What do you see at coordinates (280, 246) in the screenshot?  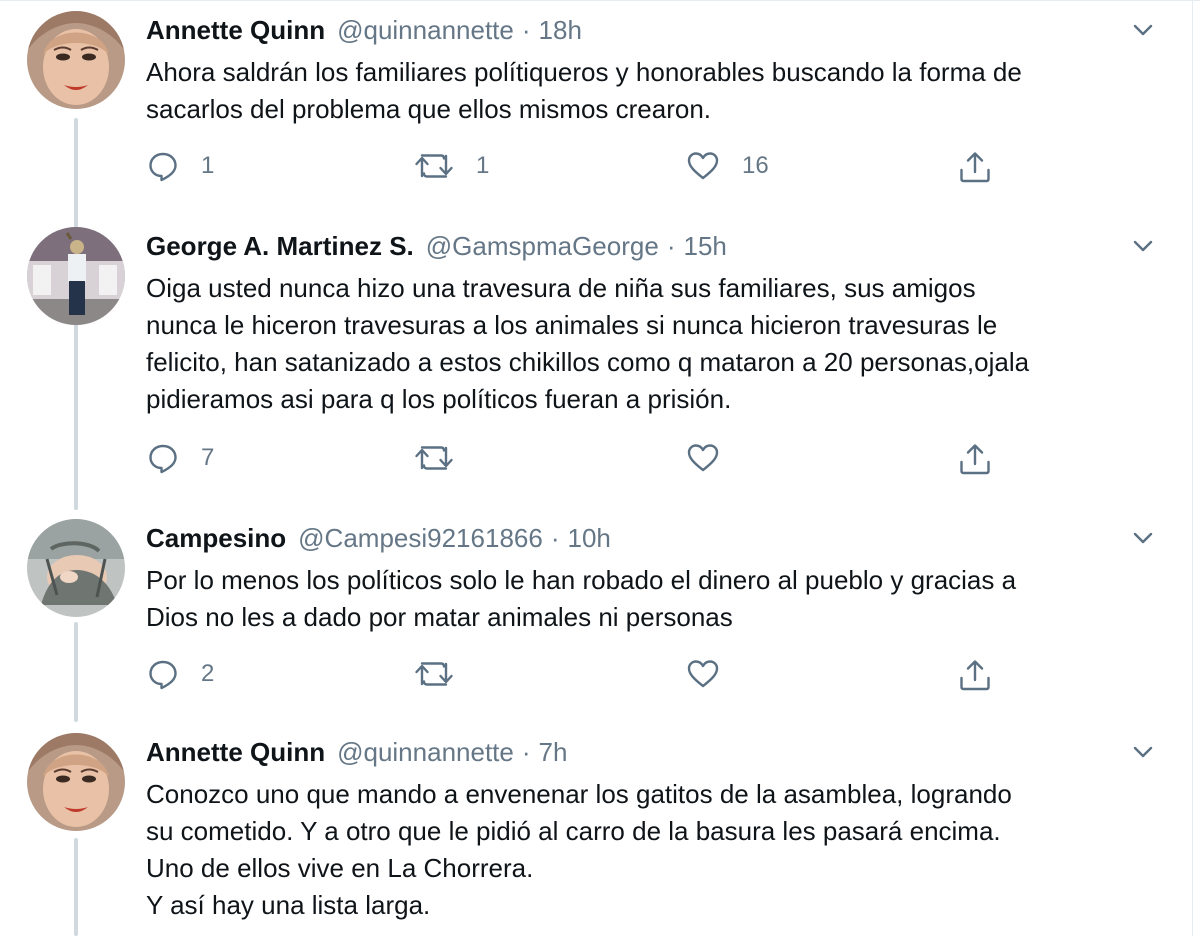 I see `author-name: George A. Martinez S.` at bounding box center [280, 246].